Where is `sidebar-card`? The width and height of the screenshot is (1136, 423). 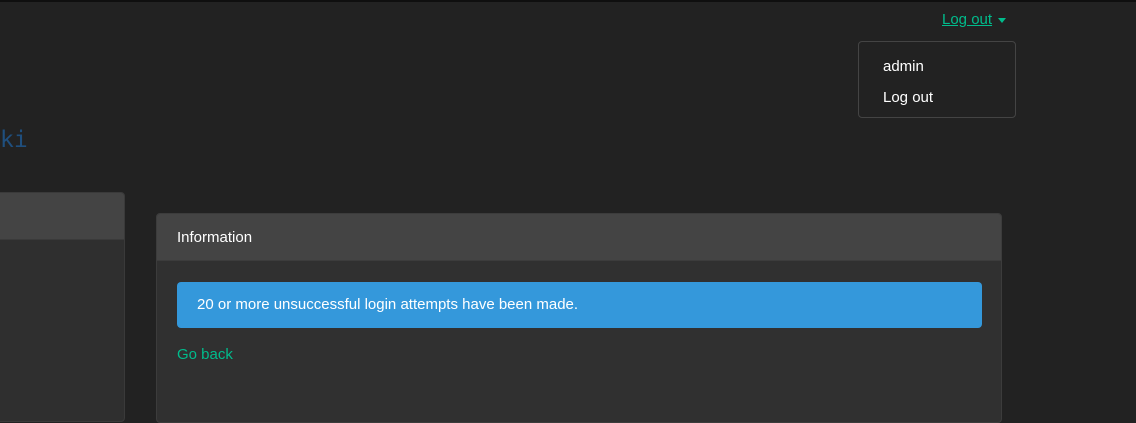 sidebar-card is located at coordinates (62, 307).